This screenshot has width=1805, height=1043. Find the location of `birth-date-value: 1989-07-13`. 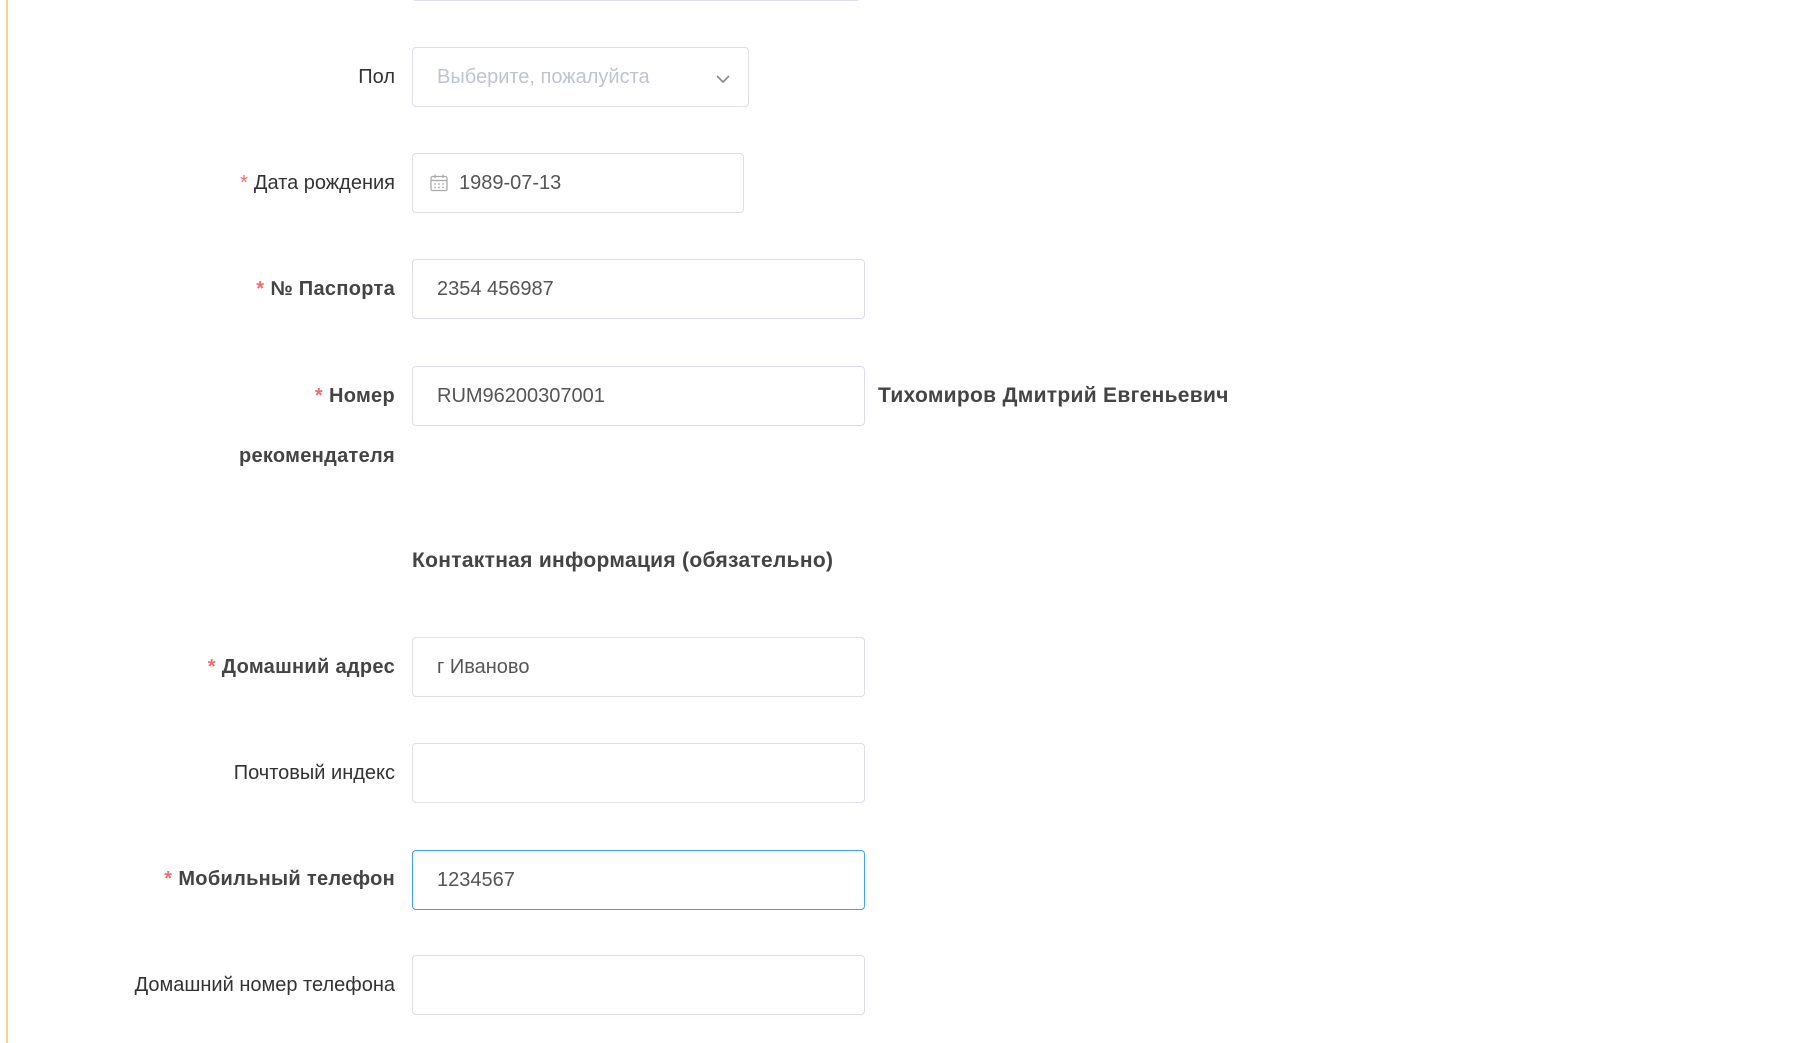

birth-date-value: 1989-07-13 is located at coordinates (510, 182).